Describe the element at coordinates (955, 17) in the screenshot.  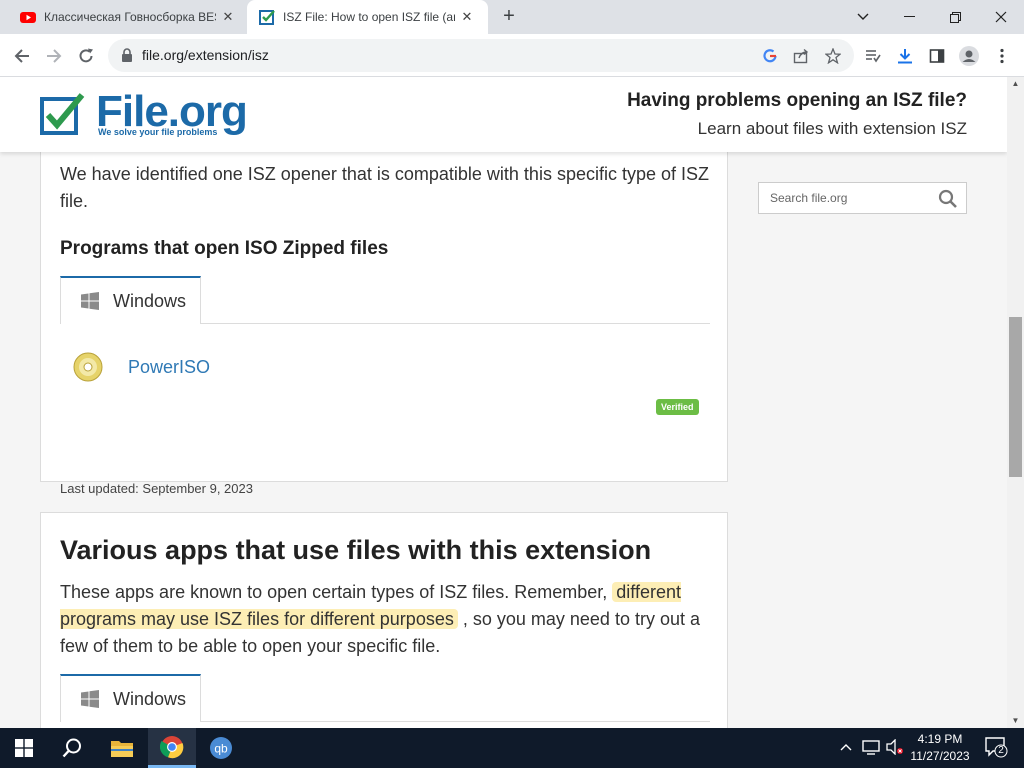
I see `restore-button` at that location.